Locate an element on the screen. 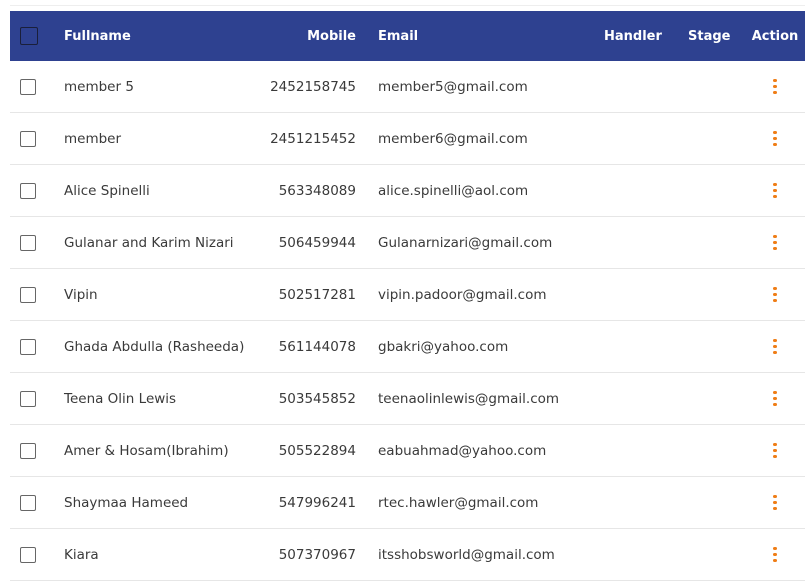  fullname-cell: Teena Olin Lewis is located at coordinates (120, 398).